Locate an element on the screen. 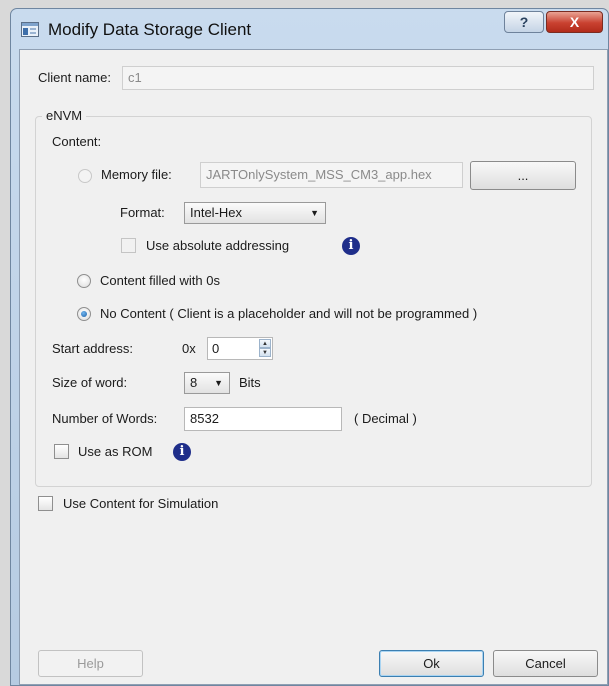 The height and width of the screenshot is (686, 609). memory-file-radio is located at coordinates (85, 176).